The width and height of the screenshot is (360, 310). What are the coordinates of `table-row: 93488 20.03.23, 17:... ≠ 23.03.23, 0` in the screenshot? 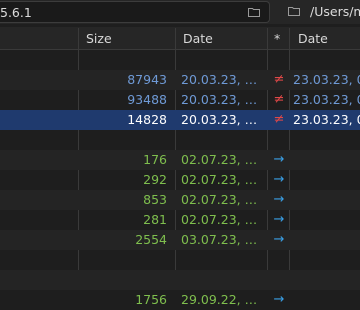 It's located at (180, 100).